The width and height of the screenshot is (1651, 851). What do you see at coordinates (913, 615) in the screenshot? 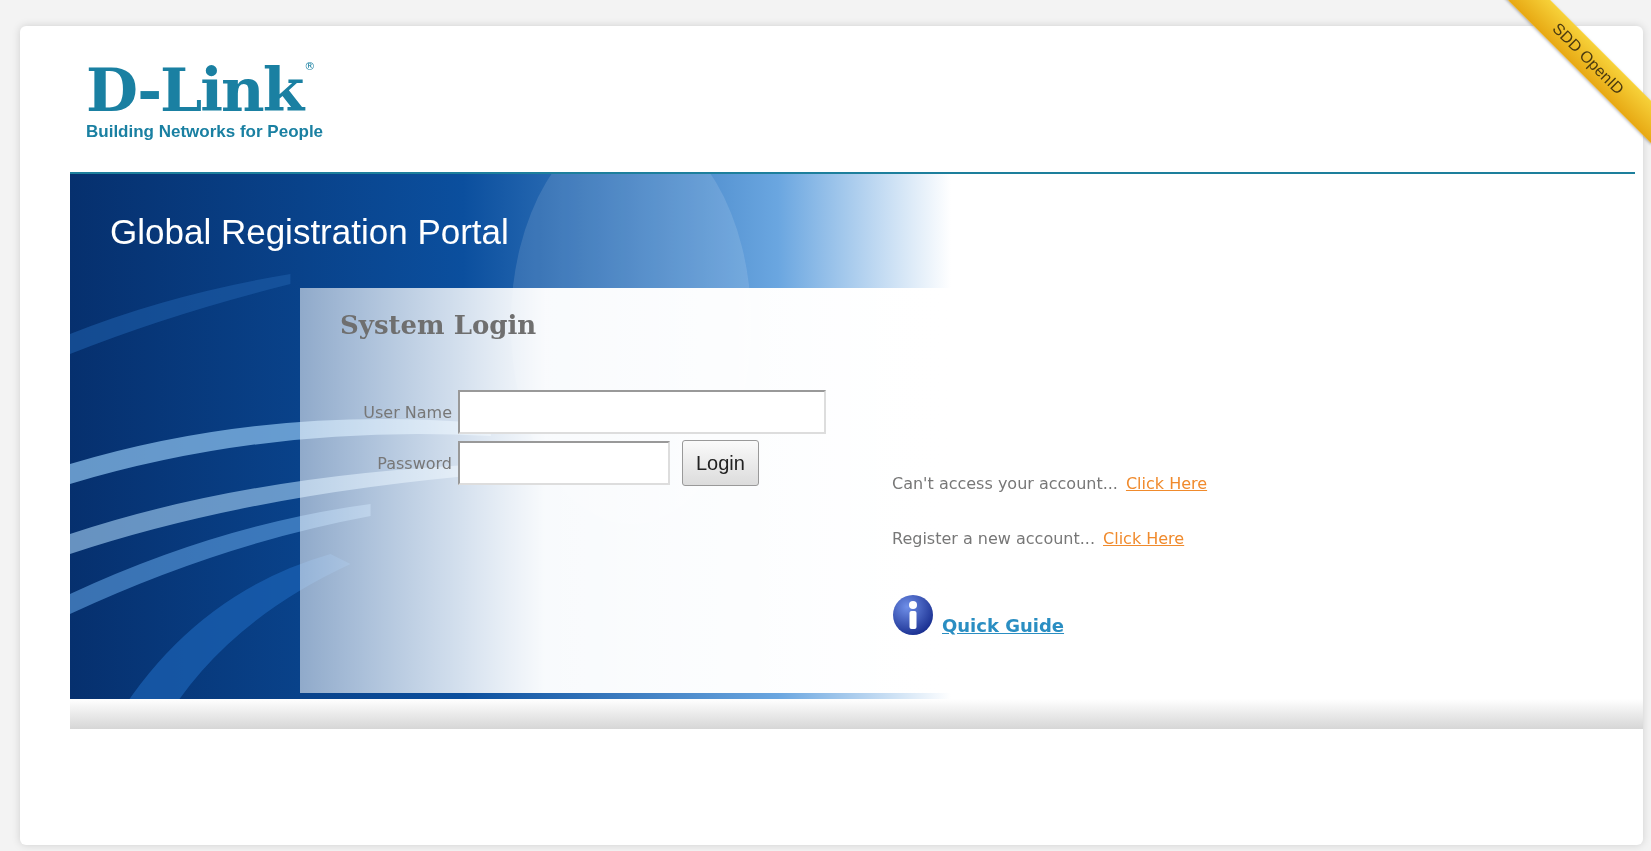
I see `info-icon` at bounding box center [913, 615].